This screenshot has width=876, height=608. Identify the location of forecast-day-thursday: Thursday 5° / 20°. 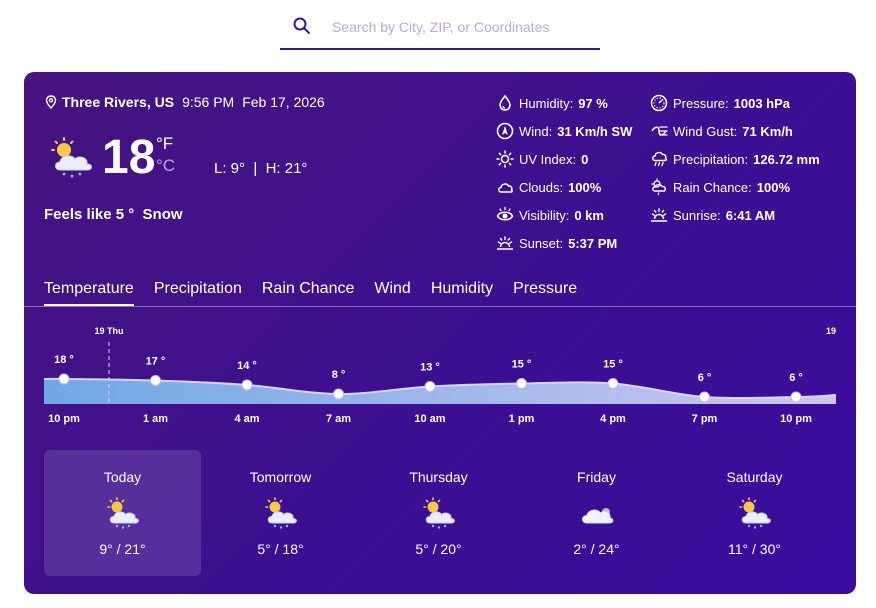
(438, 513).